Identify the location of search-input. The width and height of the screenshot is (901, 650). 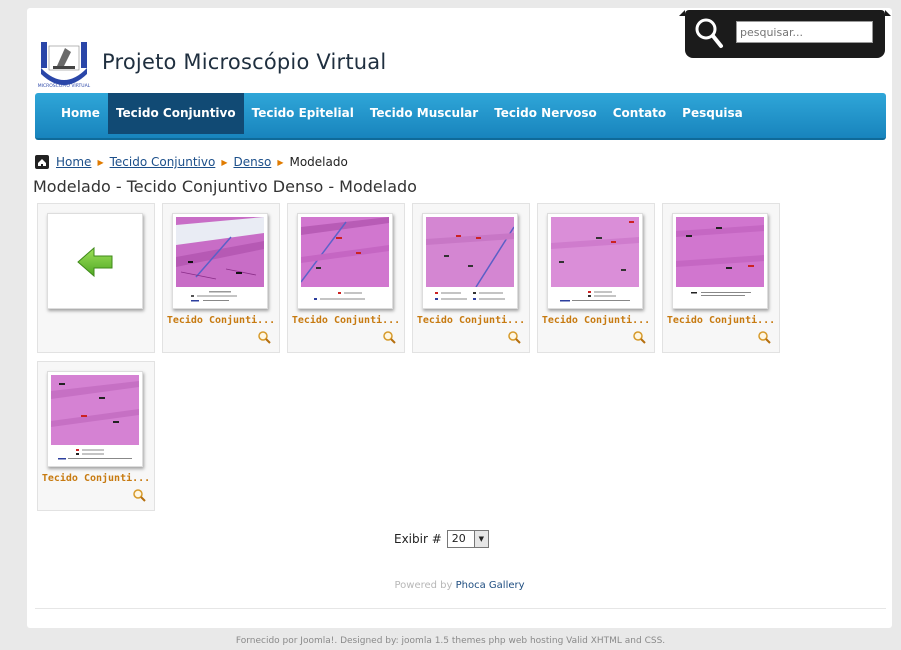
(804, 32).